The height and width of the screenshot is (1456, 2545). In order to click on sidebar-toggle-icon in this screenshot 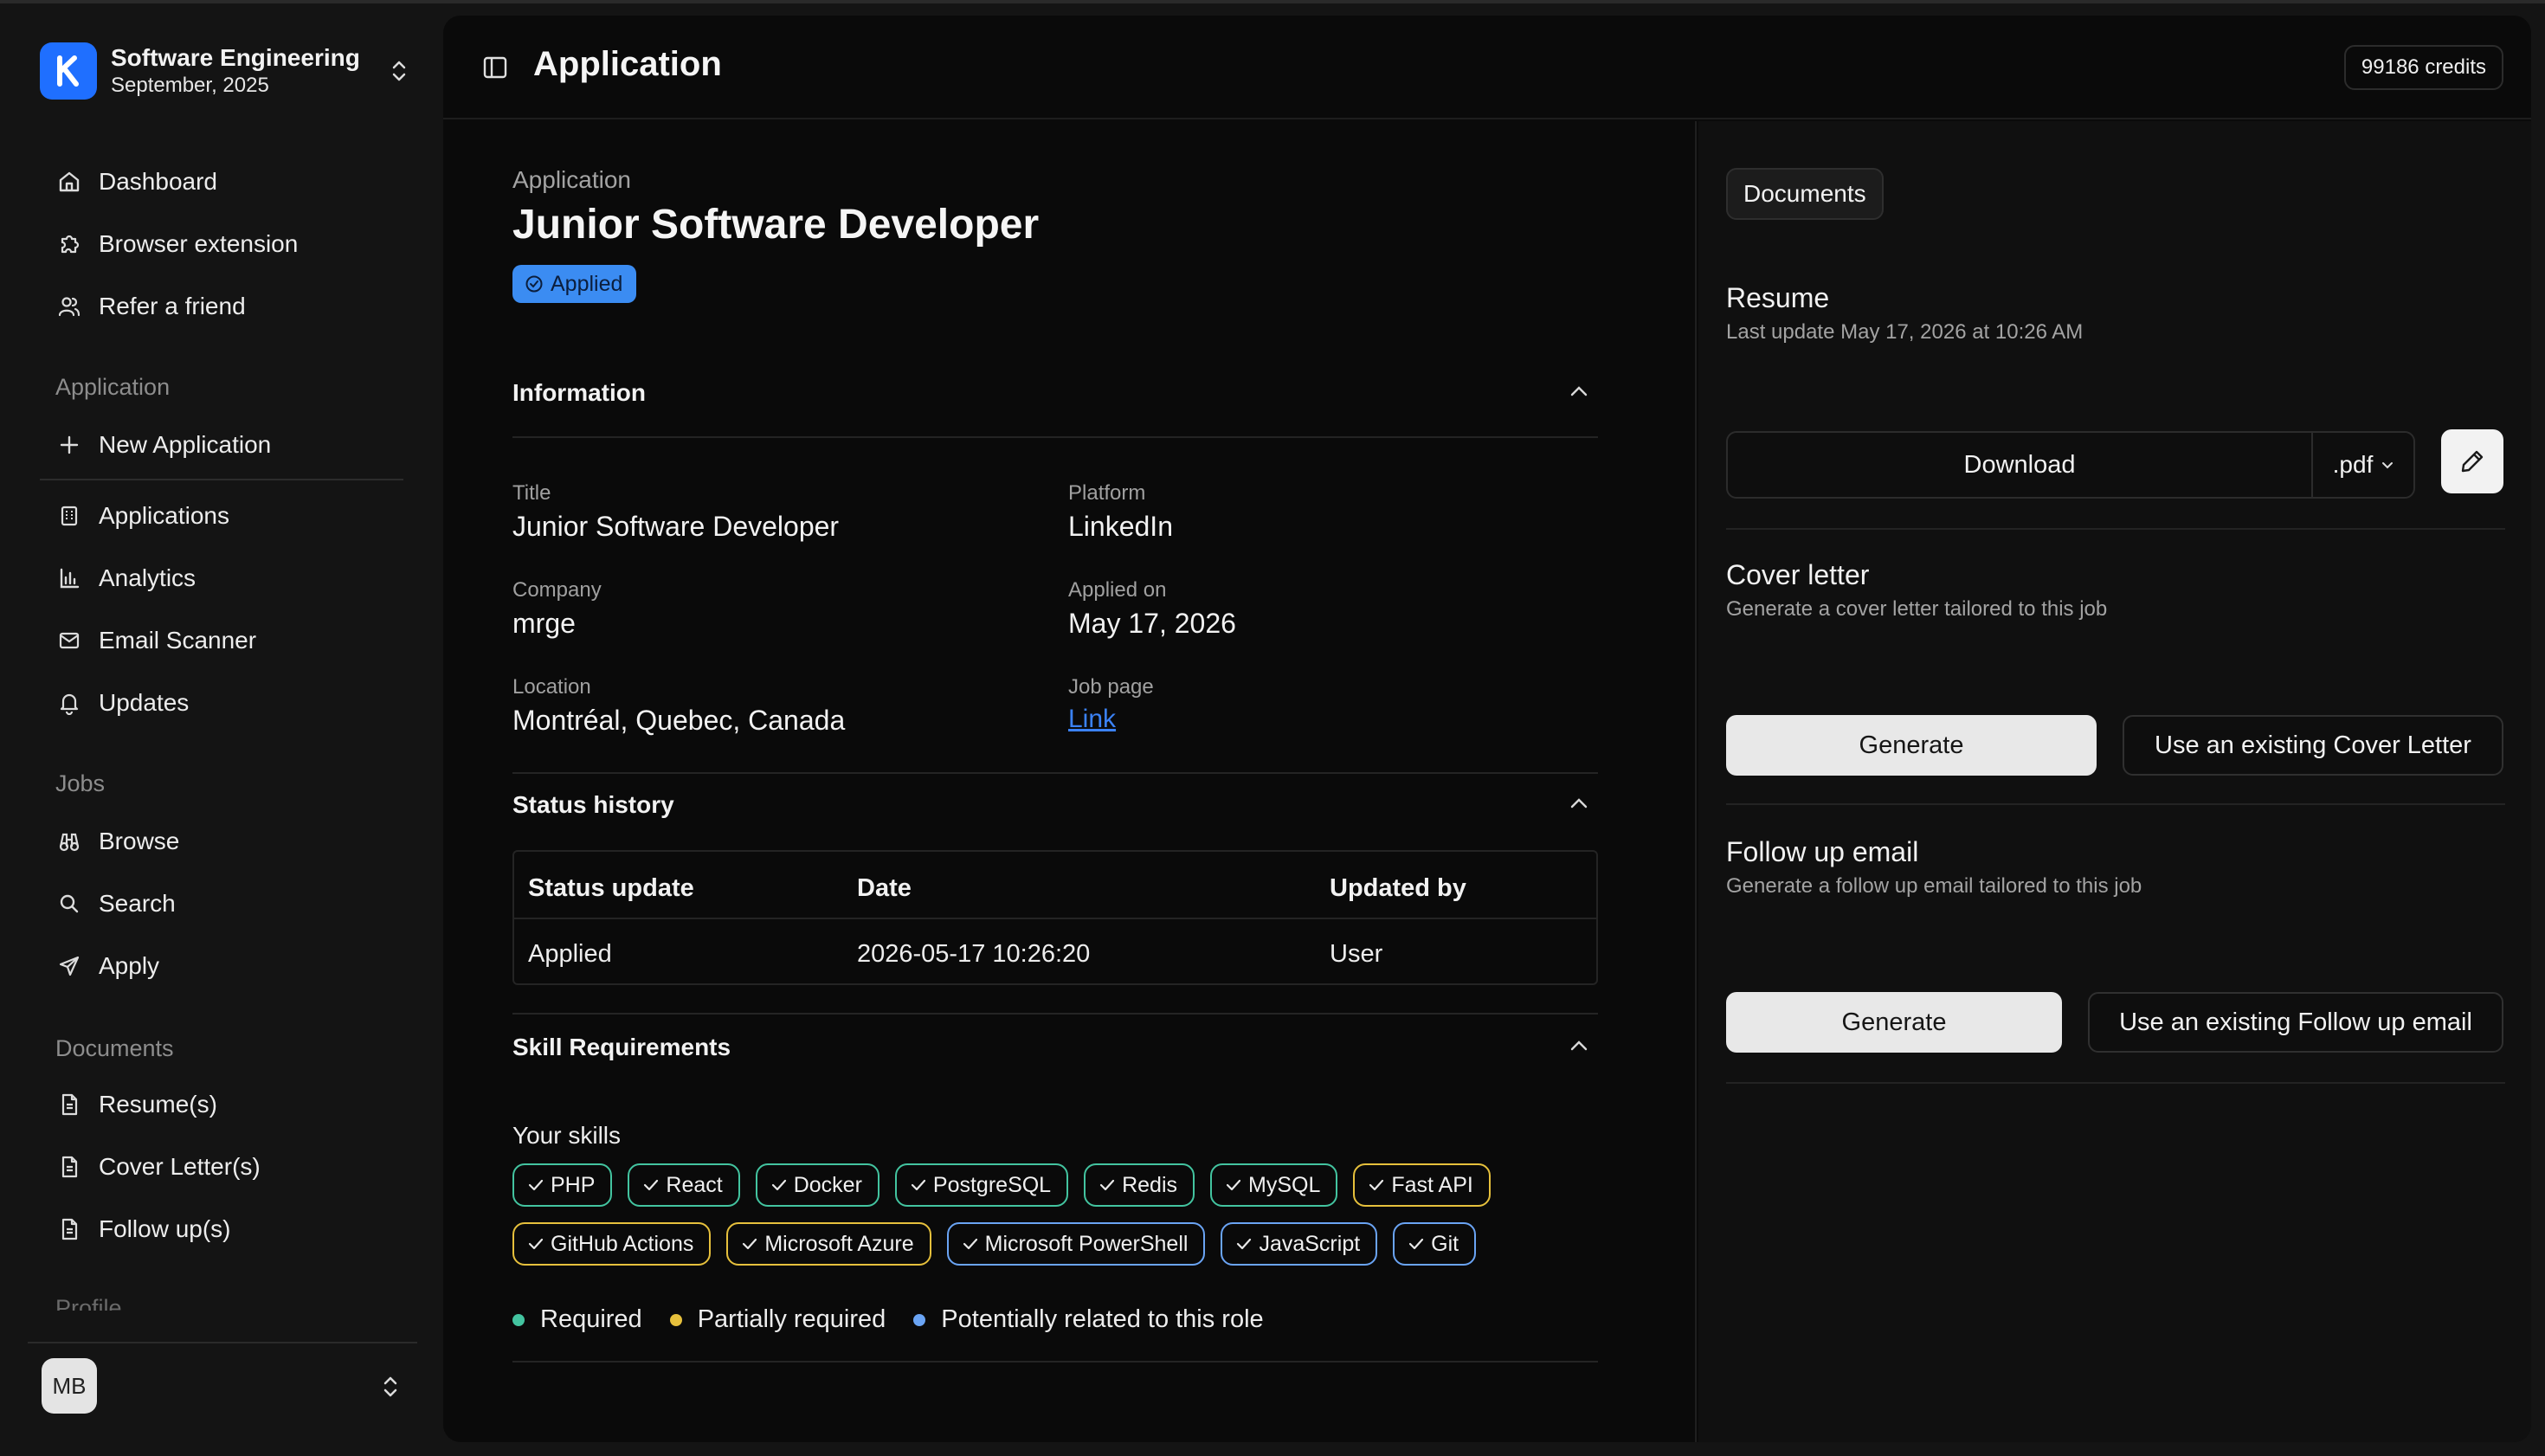, I will do `click(495, 67)`.